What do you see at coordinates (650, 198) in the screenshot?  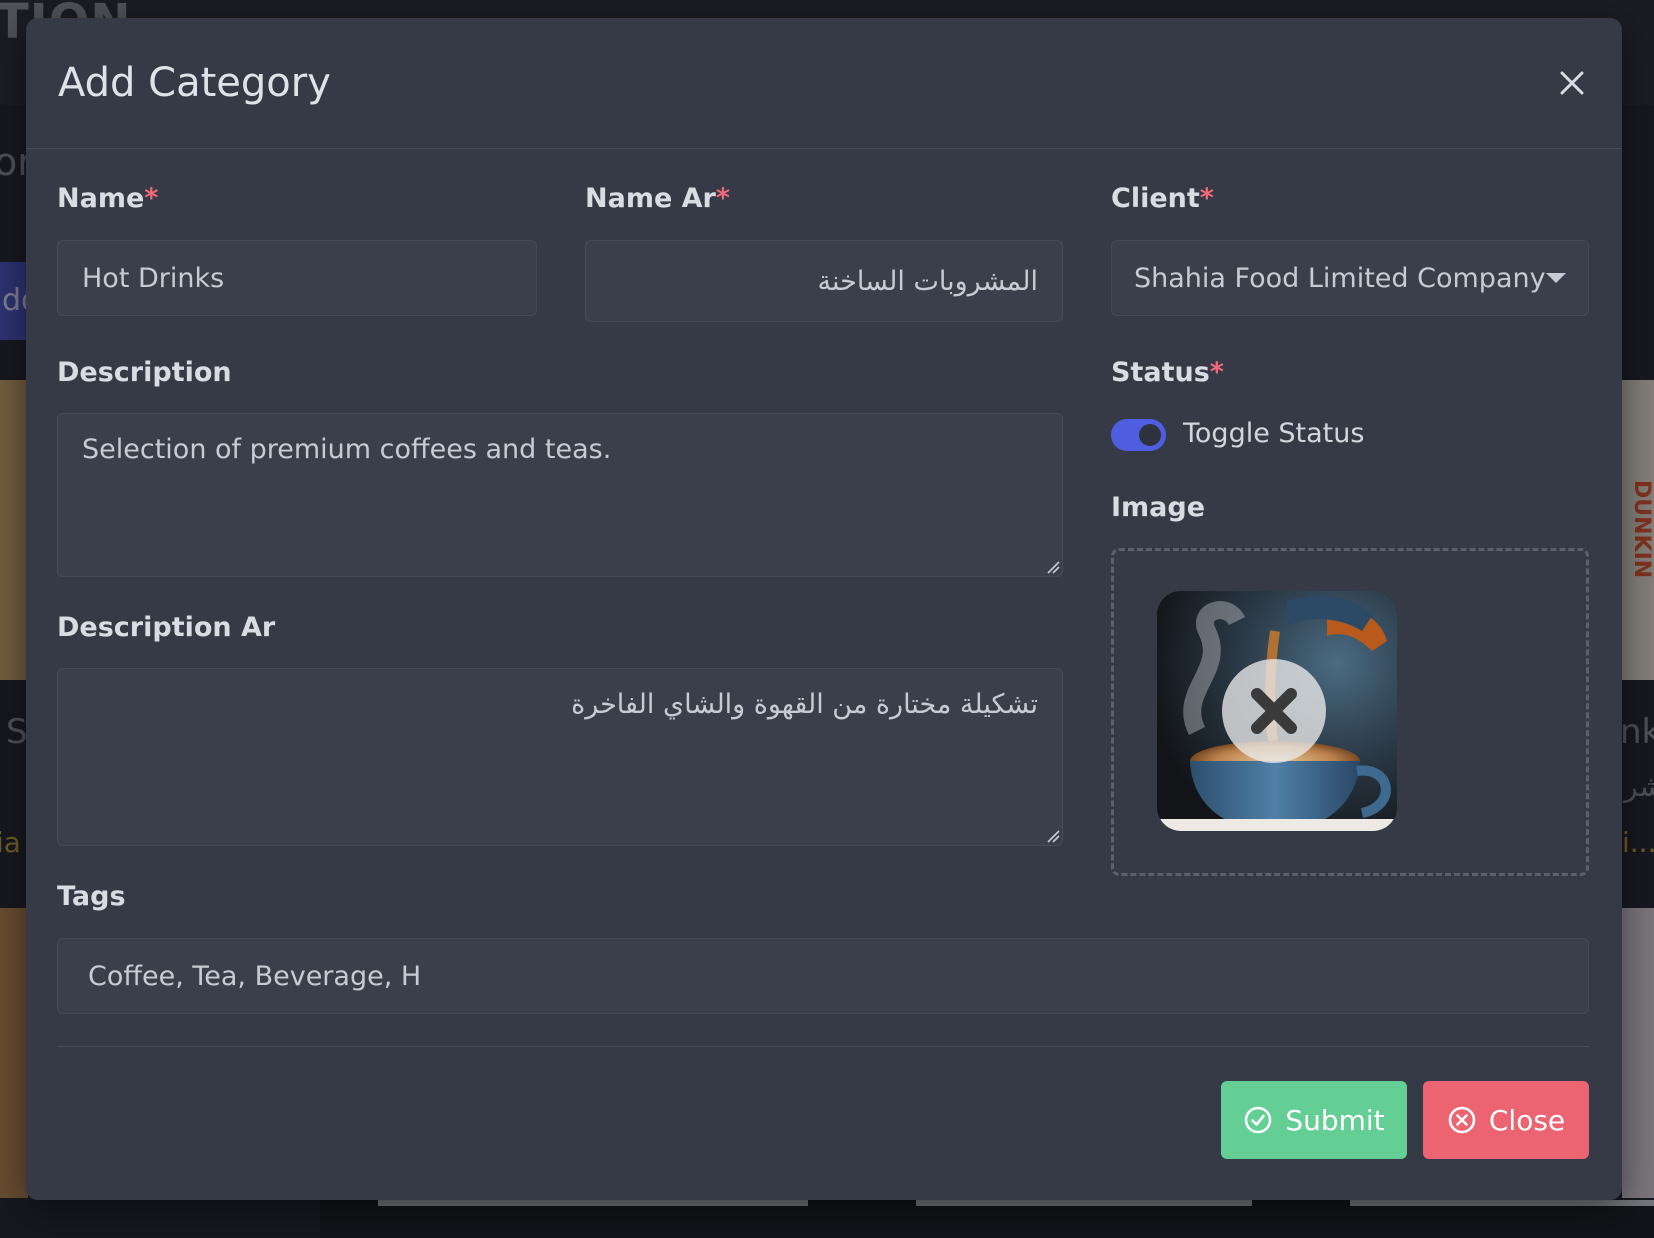 I see `name-ar-label-text: Name Ar` at bounding box center [650, 198].